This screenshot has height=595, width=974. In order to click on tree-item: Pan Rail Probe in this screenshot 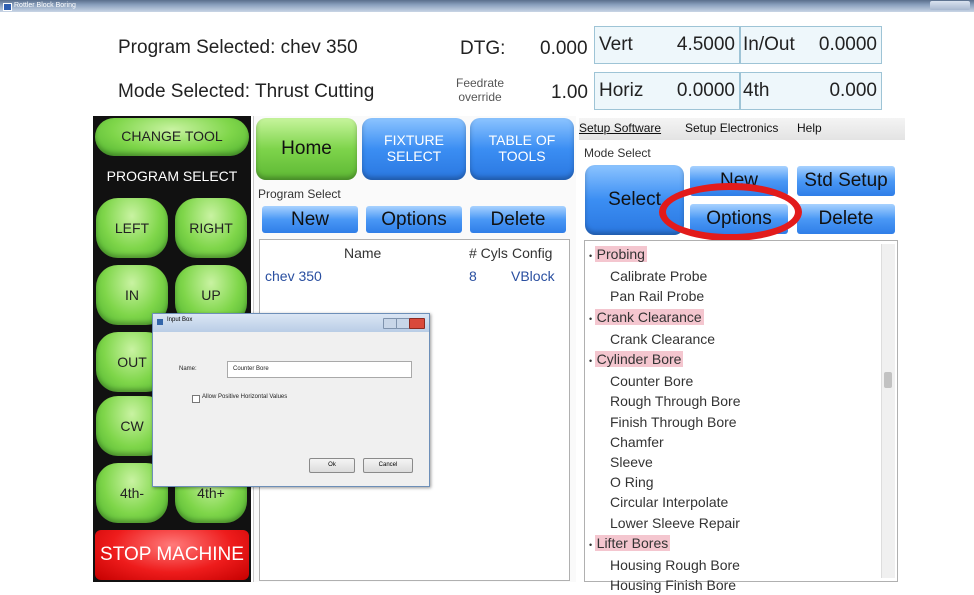, I will do `click(734, 296)`.